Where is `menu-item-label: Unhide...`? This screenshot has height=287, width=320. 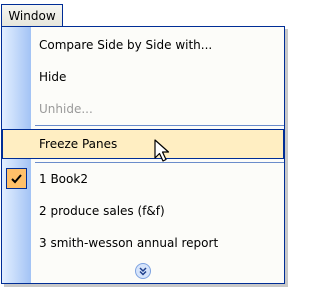
menu-item-label: Unhide... is located at coordinates (66, 109).